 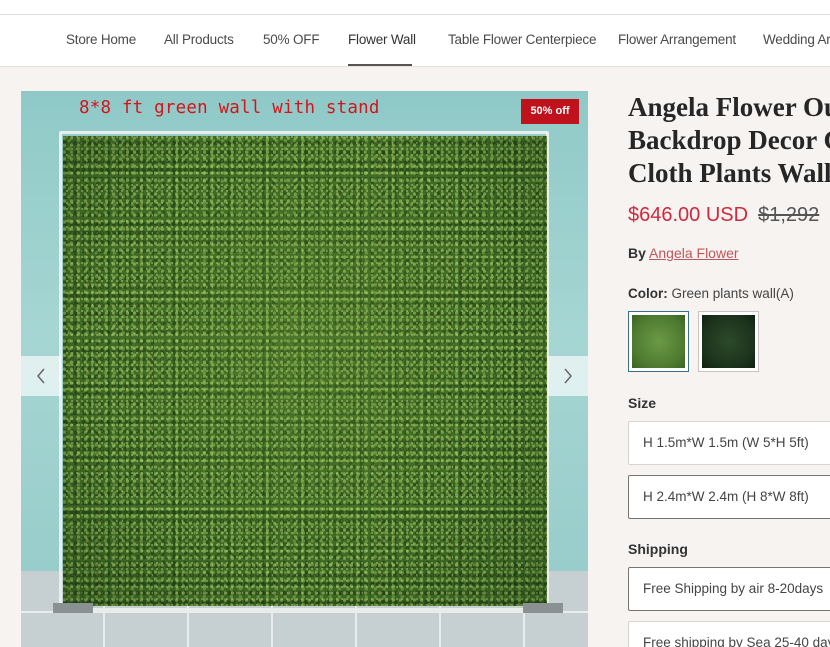 I want to click on chevron-right-icon, so click(x=568, y=376).